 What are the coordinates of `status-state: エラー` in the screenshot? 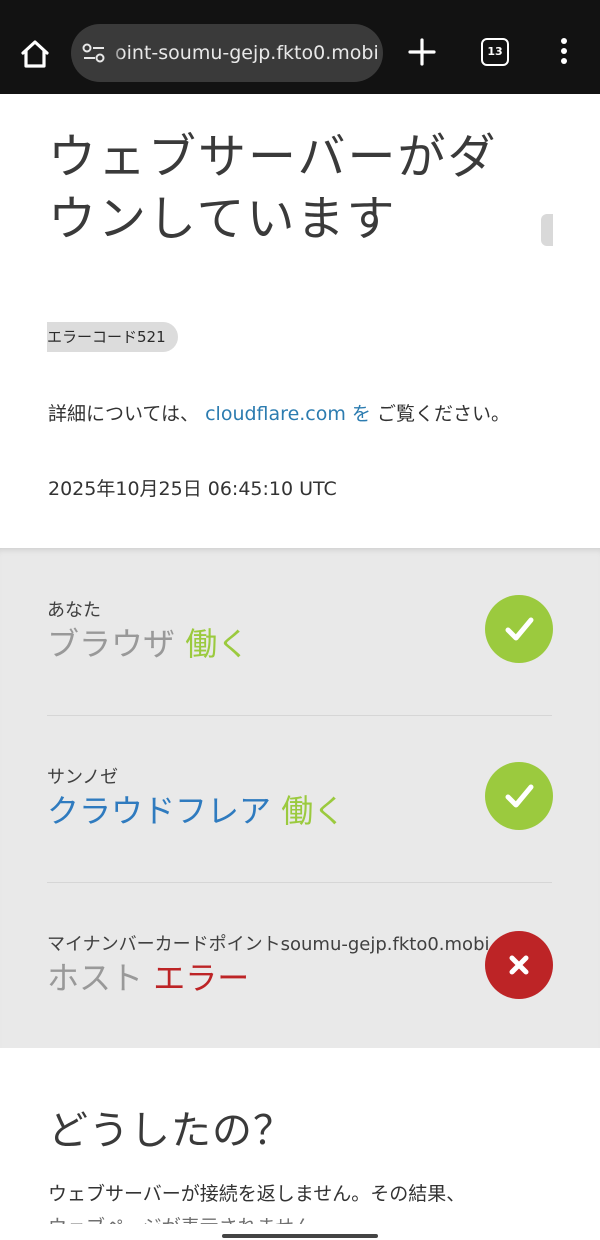 It's located at (201, 978).